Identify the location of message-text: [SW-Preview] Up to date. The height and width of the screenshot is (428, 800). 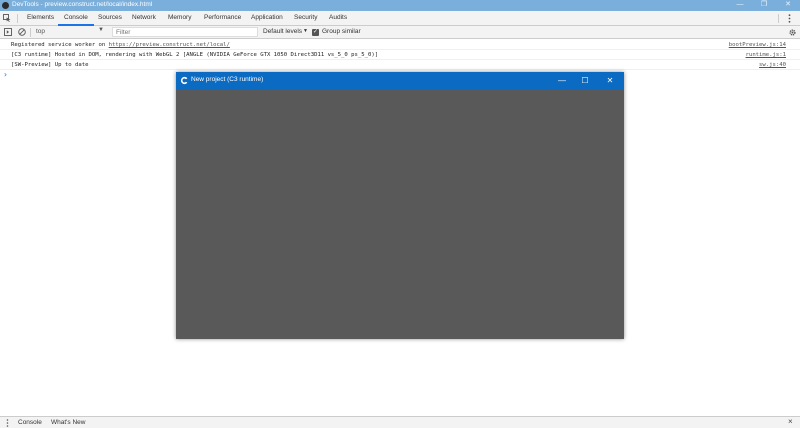
(50, 65).